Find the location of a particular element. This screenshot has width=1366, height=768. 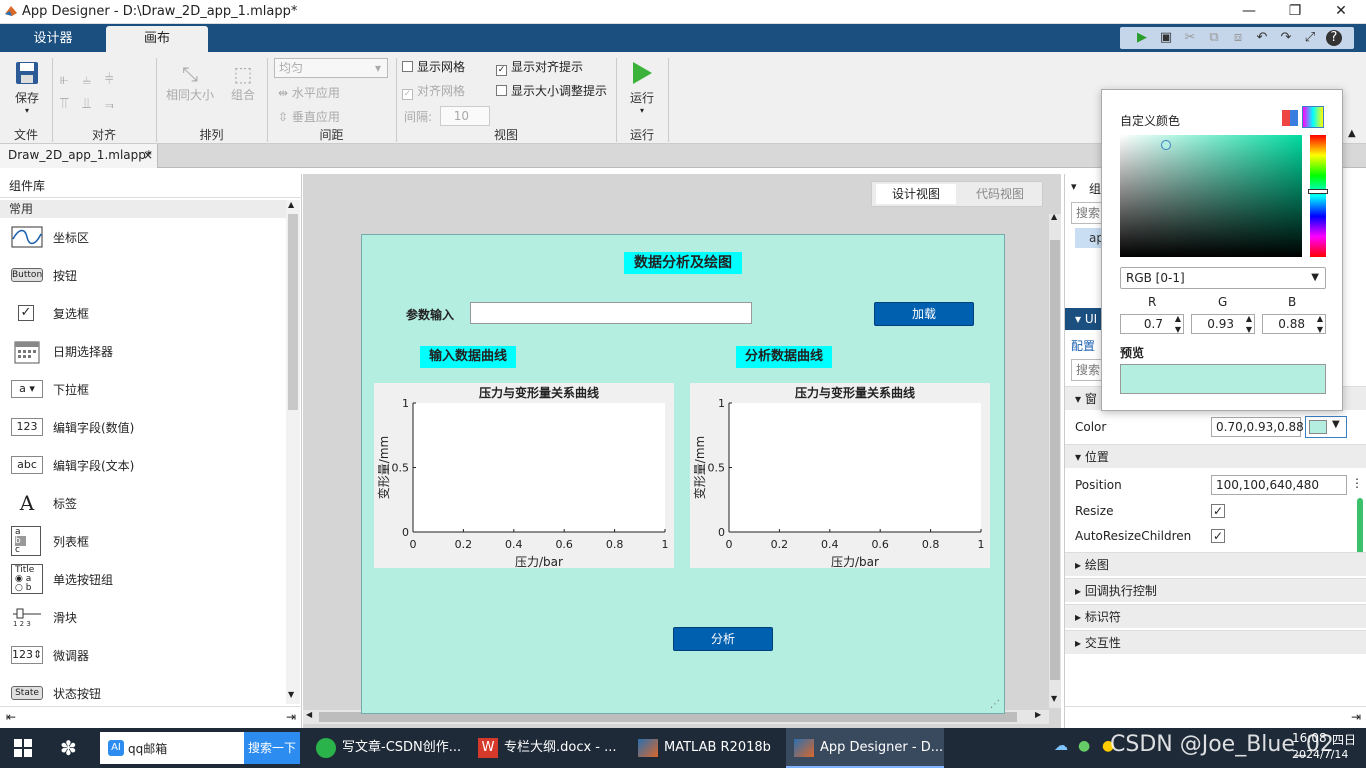

spacing-dropdown: 均匀 ▾ is located at coordinates (331, 68).